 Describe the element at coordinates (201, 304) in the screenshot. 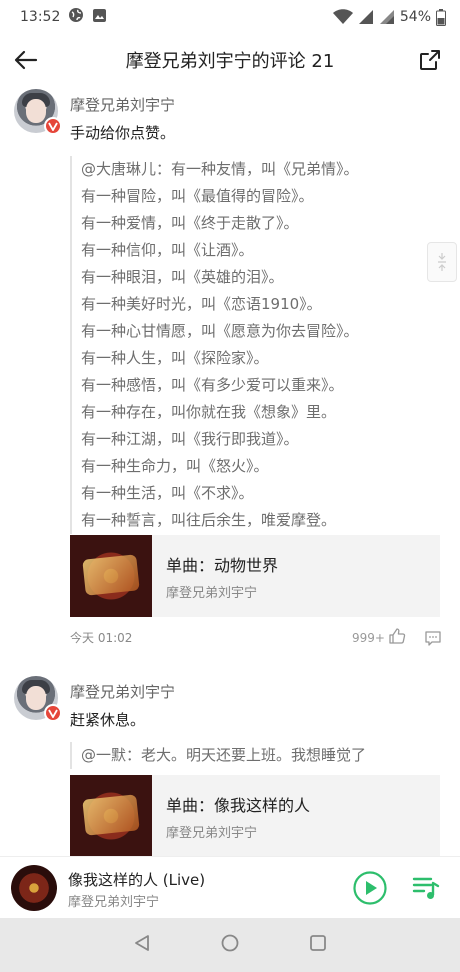

I see `quote-line: 有一种美好时光，叫《恋语1910》。` at that location.